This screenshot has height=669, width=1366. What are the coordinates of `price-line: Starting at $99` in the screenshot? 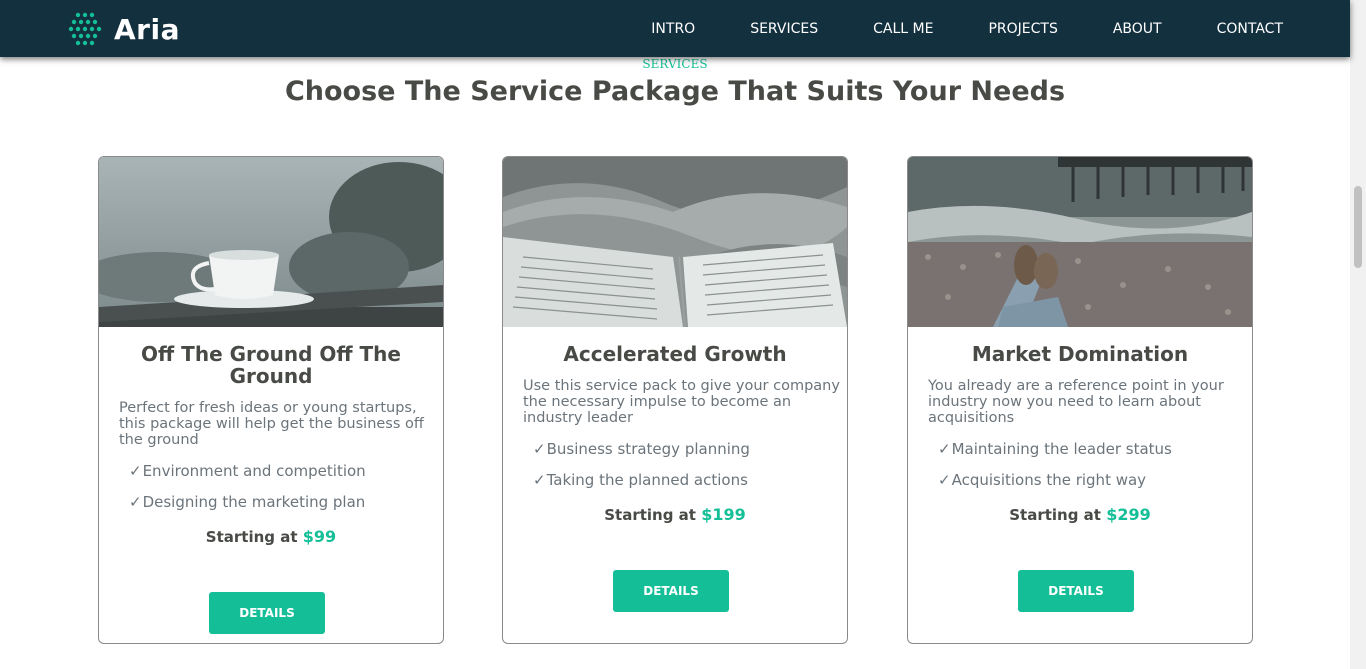 It's located at (271, 536).